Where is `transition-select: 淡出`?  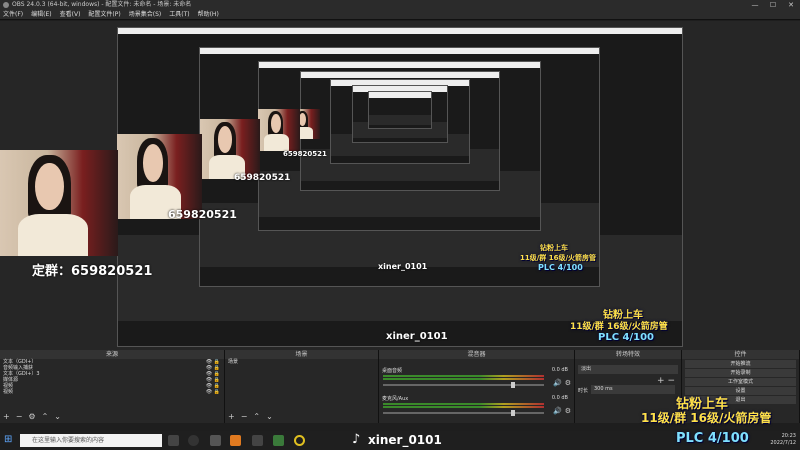
transition-select: 淡出 is located at coordinates (628, 369).